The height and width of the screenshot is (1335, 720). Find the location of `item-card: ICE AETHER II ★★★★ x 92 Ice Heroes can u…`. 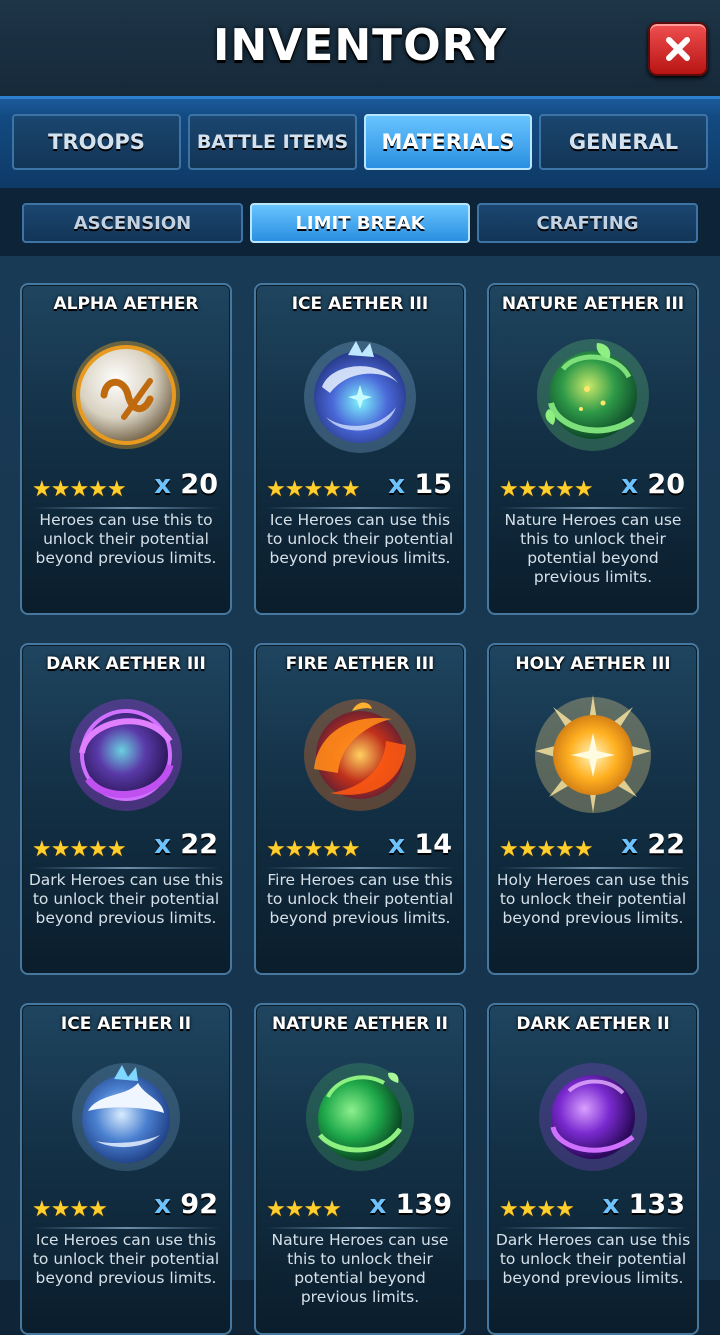

item-card: ICE AETHER II ★★★★ x 92 Ice Heroes can u… is located at coordinates (126, 1169).